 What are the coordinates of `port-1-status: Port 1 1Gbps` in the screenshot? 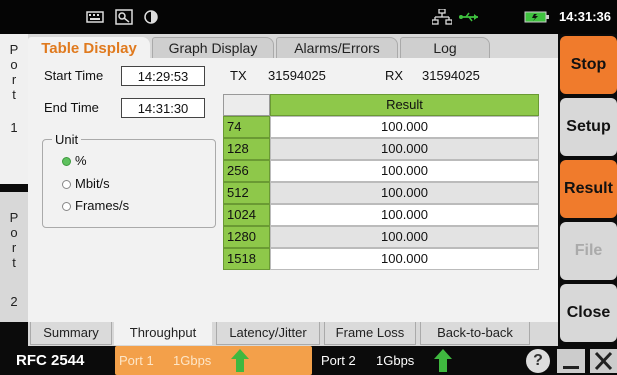 It's located at (213, 360).